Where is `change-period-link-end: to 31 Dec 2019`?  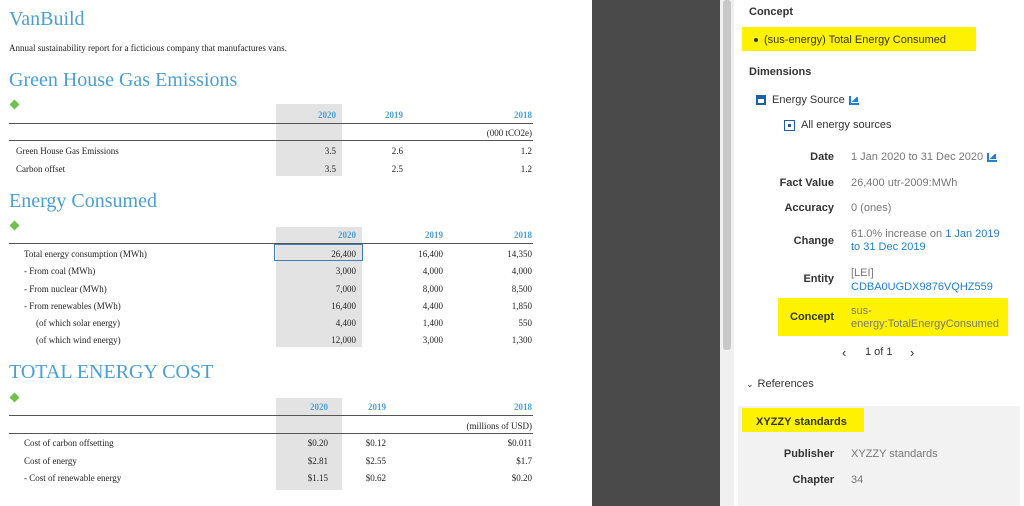
change-period-link-end: to 31 Dec 2019 is located at coordinates (888, 247).